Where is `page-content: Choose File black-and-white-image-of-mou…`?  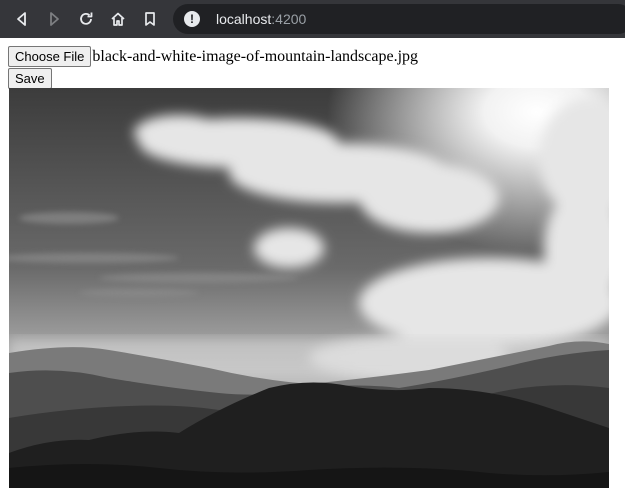 page-content: Choose File black-and-white-image-of-mou… is located at coordinates (213, 67).